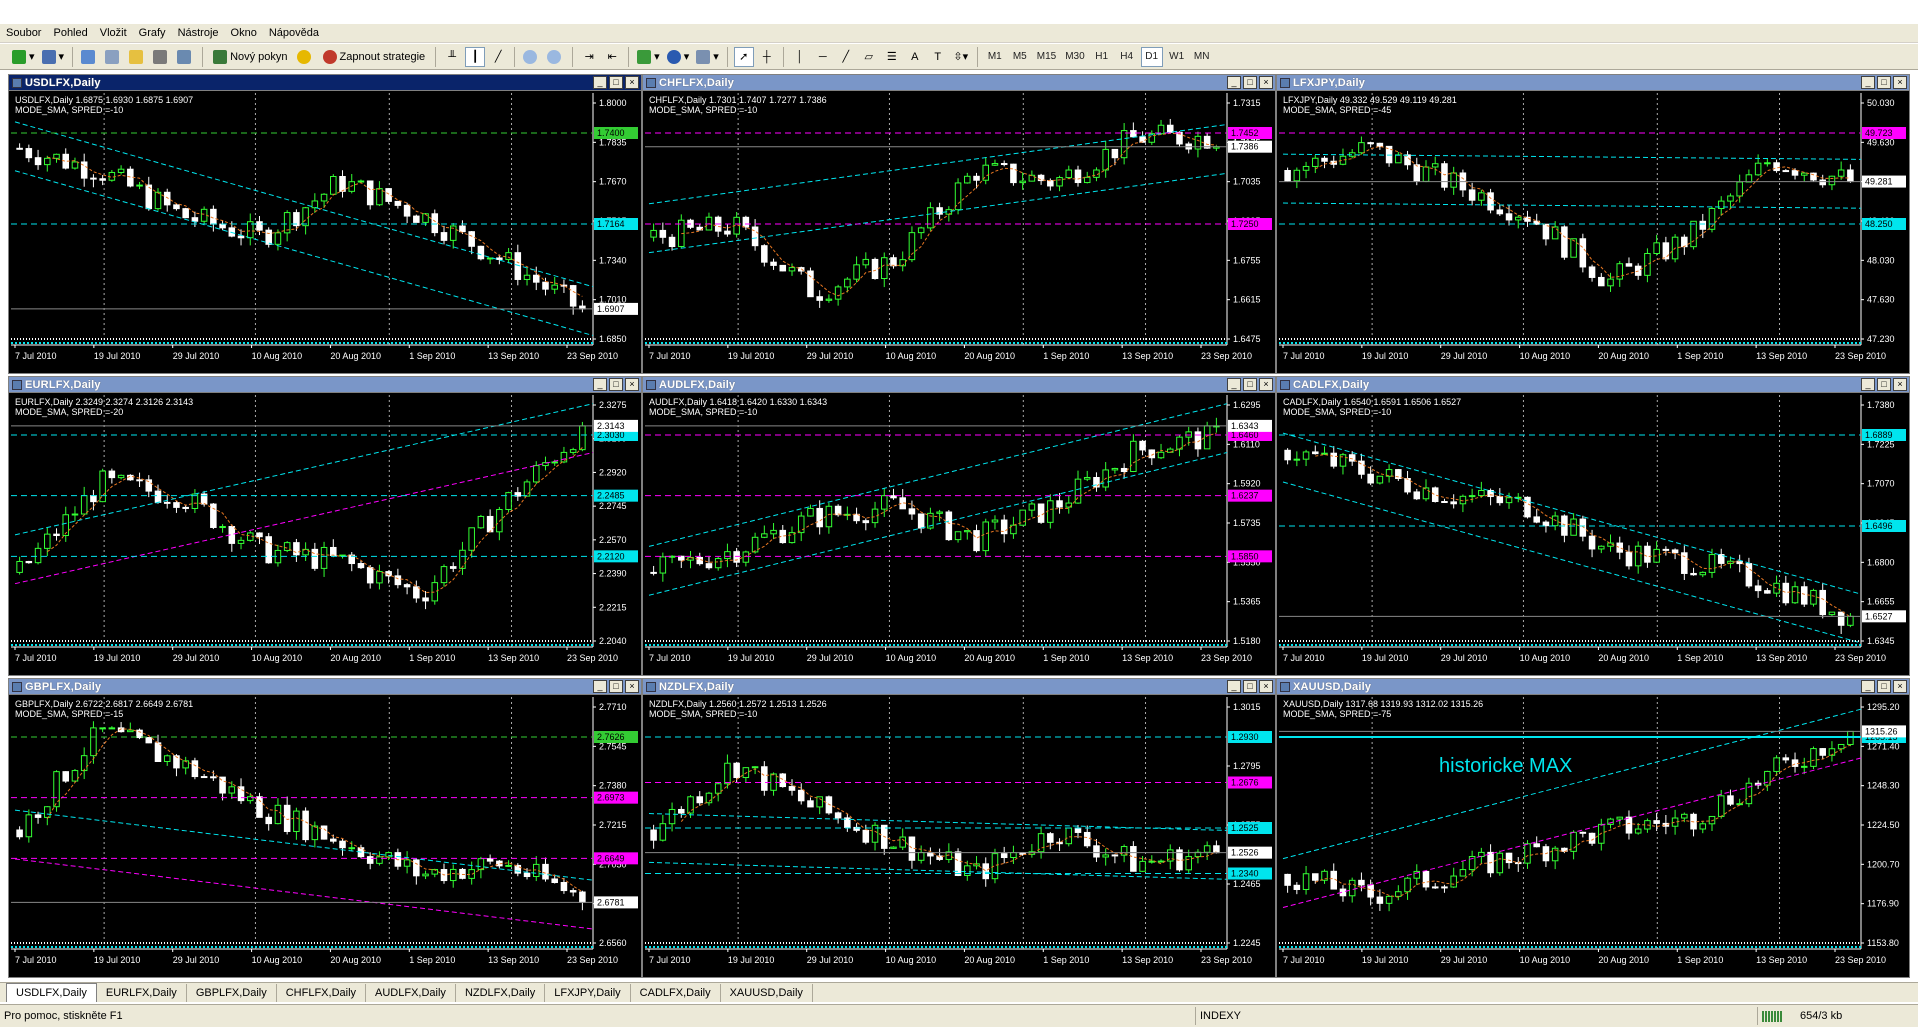  Describe the element at coordinates (1074, 57) in the screenshot. I see `timeframe-m30: M30` at that location.